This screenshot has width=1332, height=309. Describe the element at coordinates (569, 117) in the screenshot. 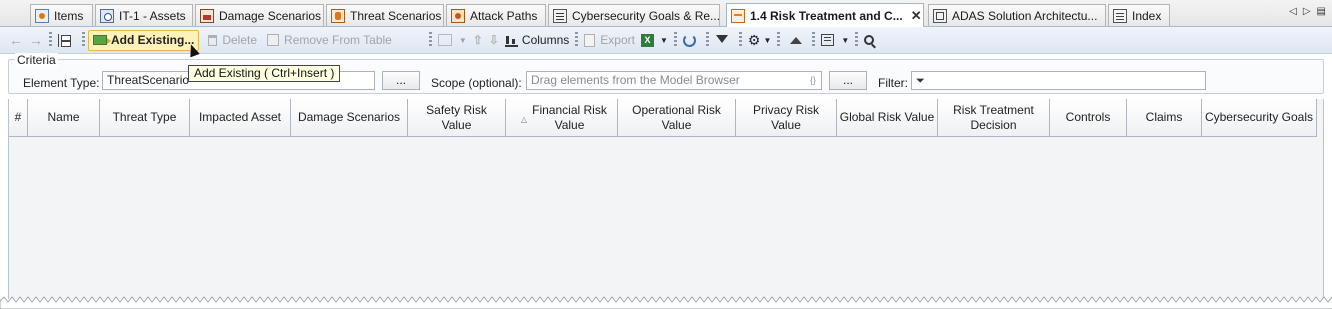

I see `column-header-label: Financial Risk Value` at that location.